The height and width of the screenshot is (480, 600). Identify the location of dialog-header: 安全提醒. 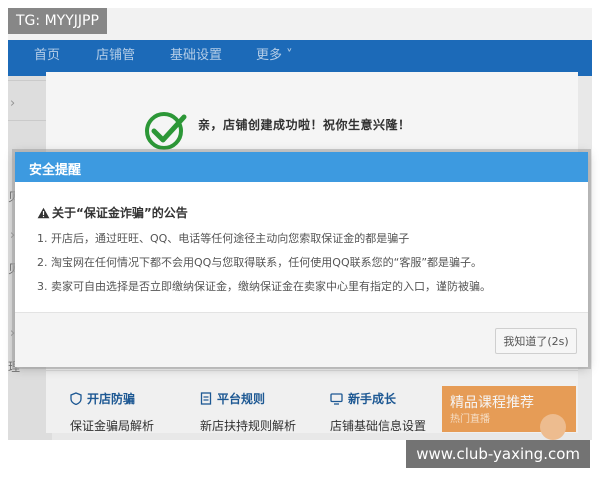
(301, 167).